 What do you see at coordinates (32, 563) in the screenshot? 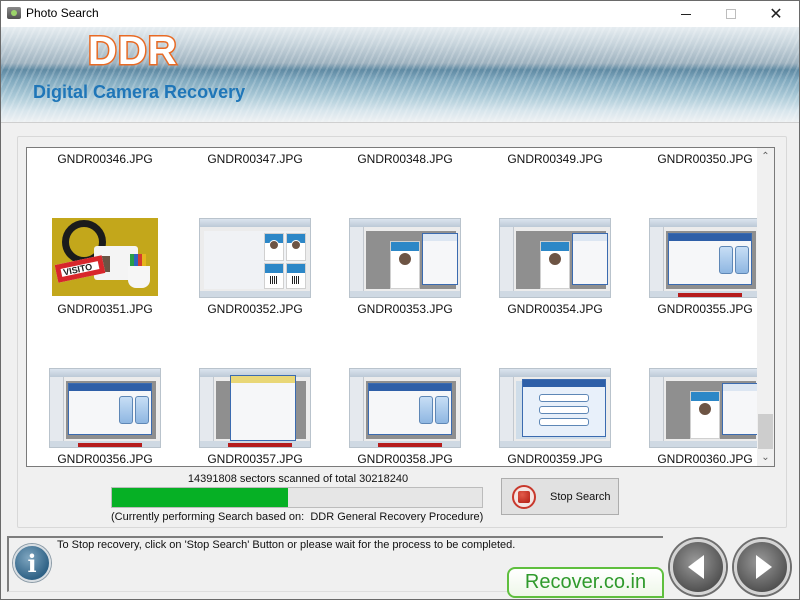
I see `info-icon: i` at bounding box center [32, 563].